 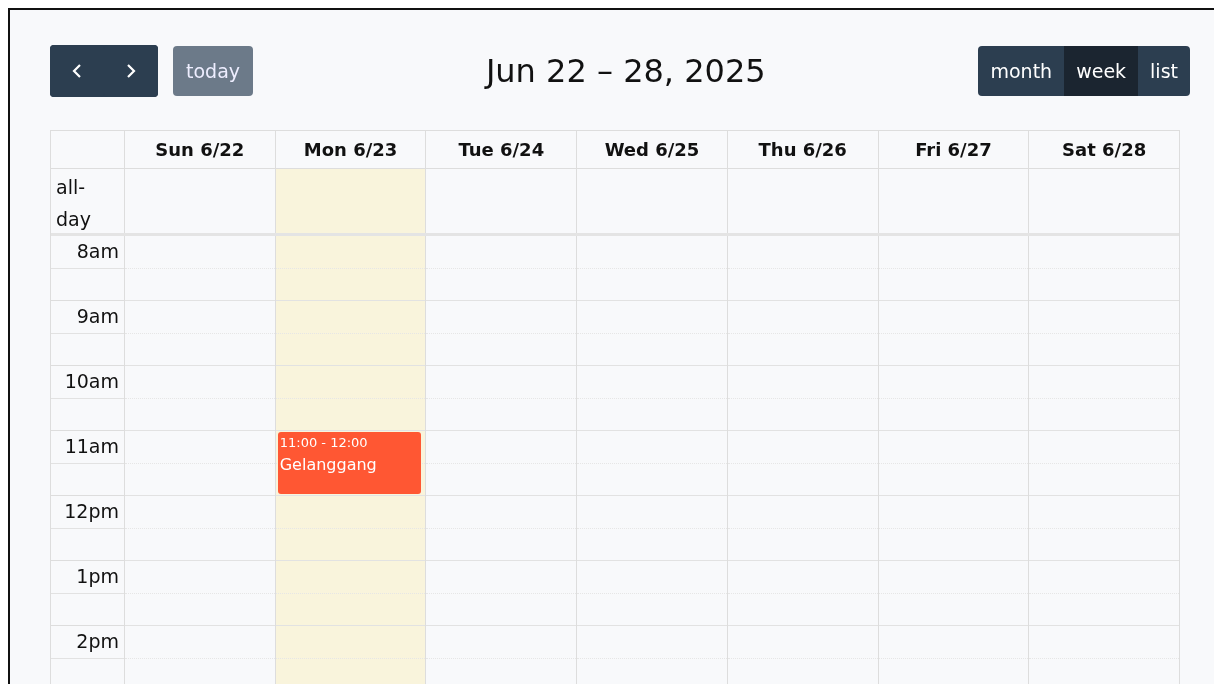 What do you see at coordinates (91, 511) in the screenshot?
I see `time-label: 12pm` at bounding box center [91, 511].